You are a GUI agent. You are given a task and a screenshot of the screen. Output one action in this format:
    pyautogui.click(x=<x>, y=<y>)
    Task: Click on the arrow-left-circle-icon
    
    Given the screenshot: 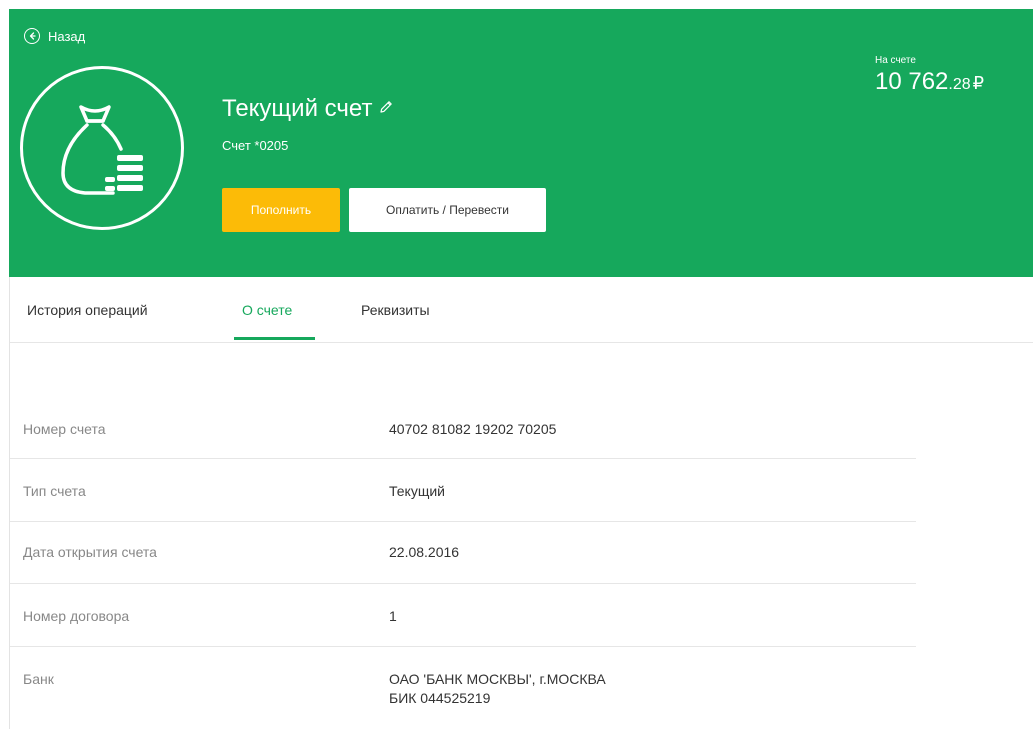 What is the action you would take?
    pyautogui.click(x=32, y=36)
    